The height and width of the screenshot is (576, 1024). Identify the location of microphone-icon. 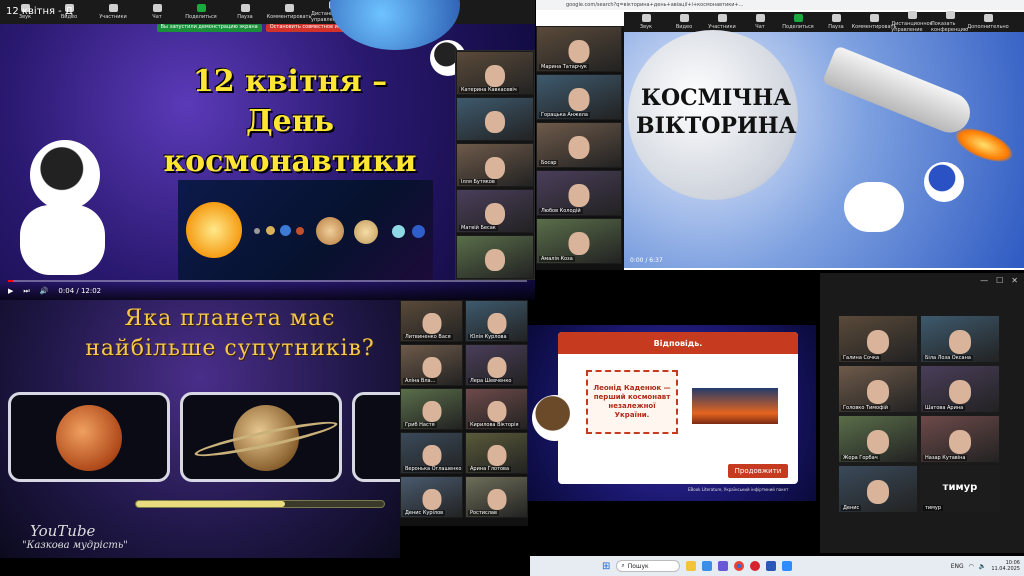
(646, 18).